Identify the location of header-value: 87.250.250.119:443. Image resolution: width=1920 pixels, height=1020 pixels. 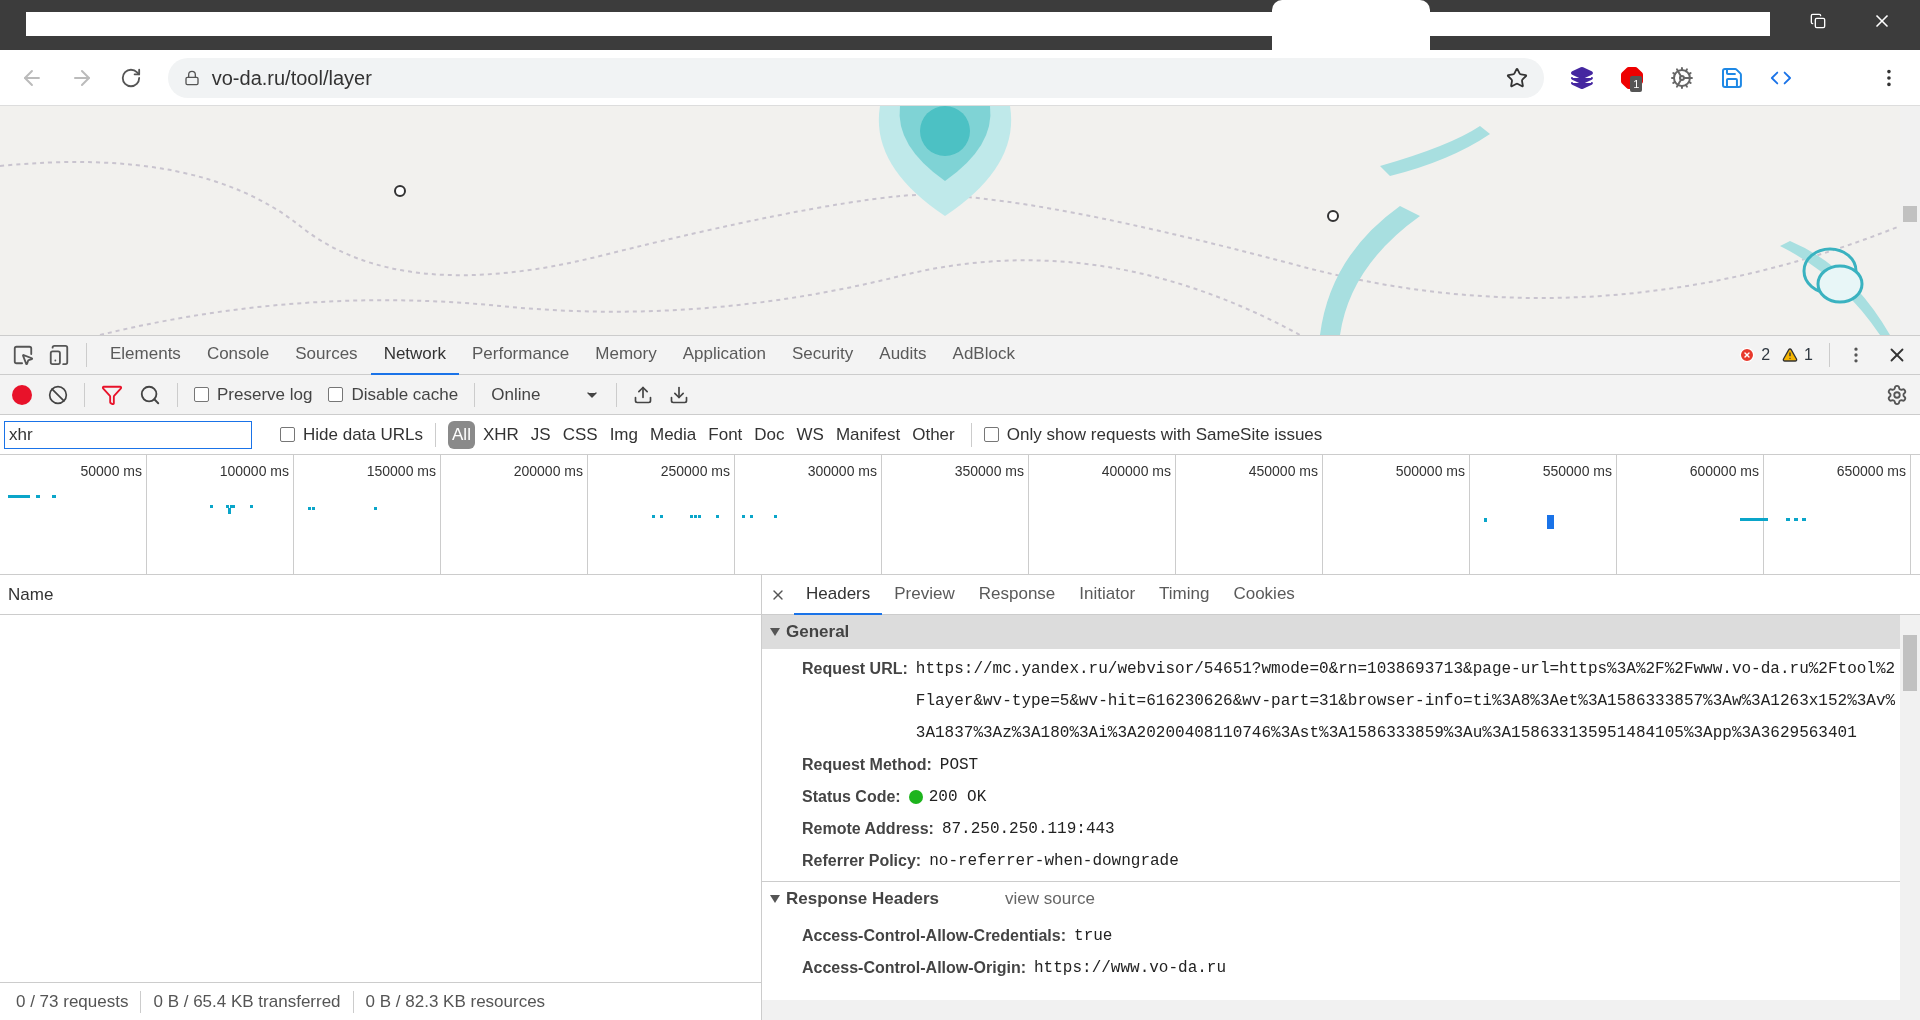
(1028, 829).